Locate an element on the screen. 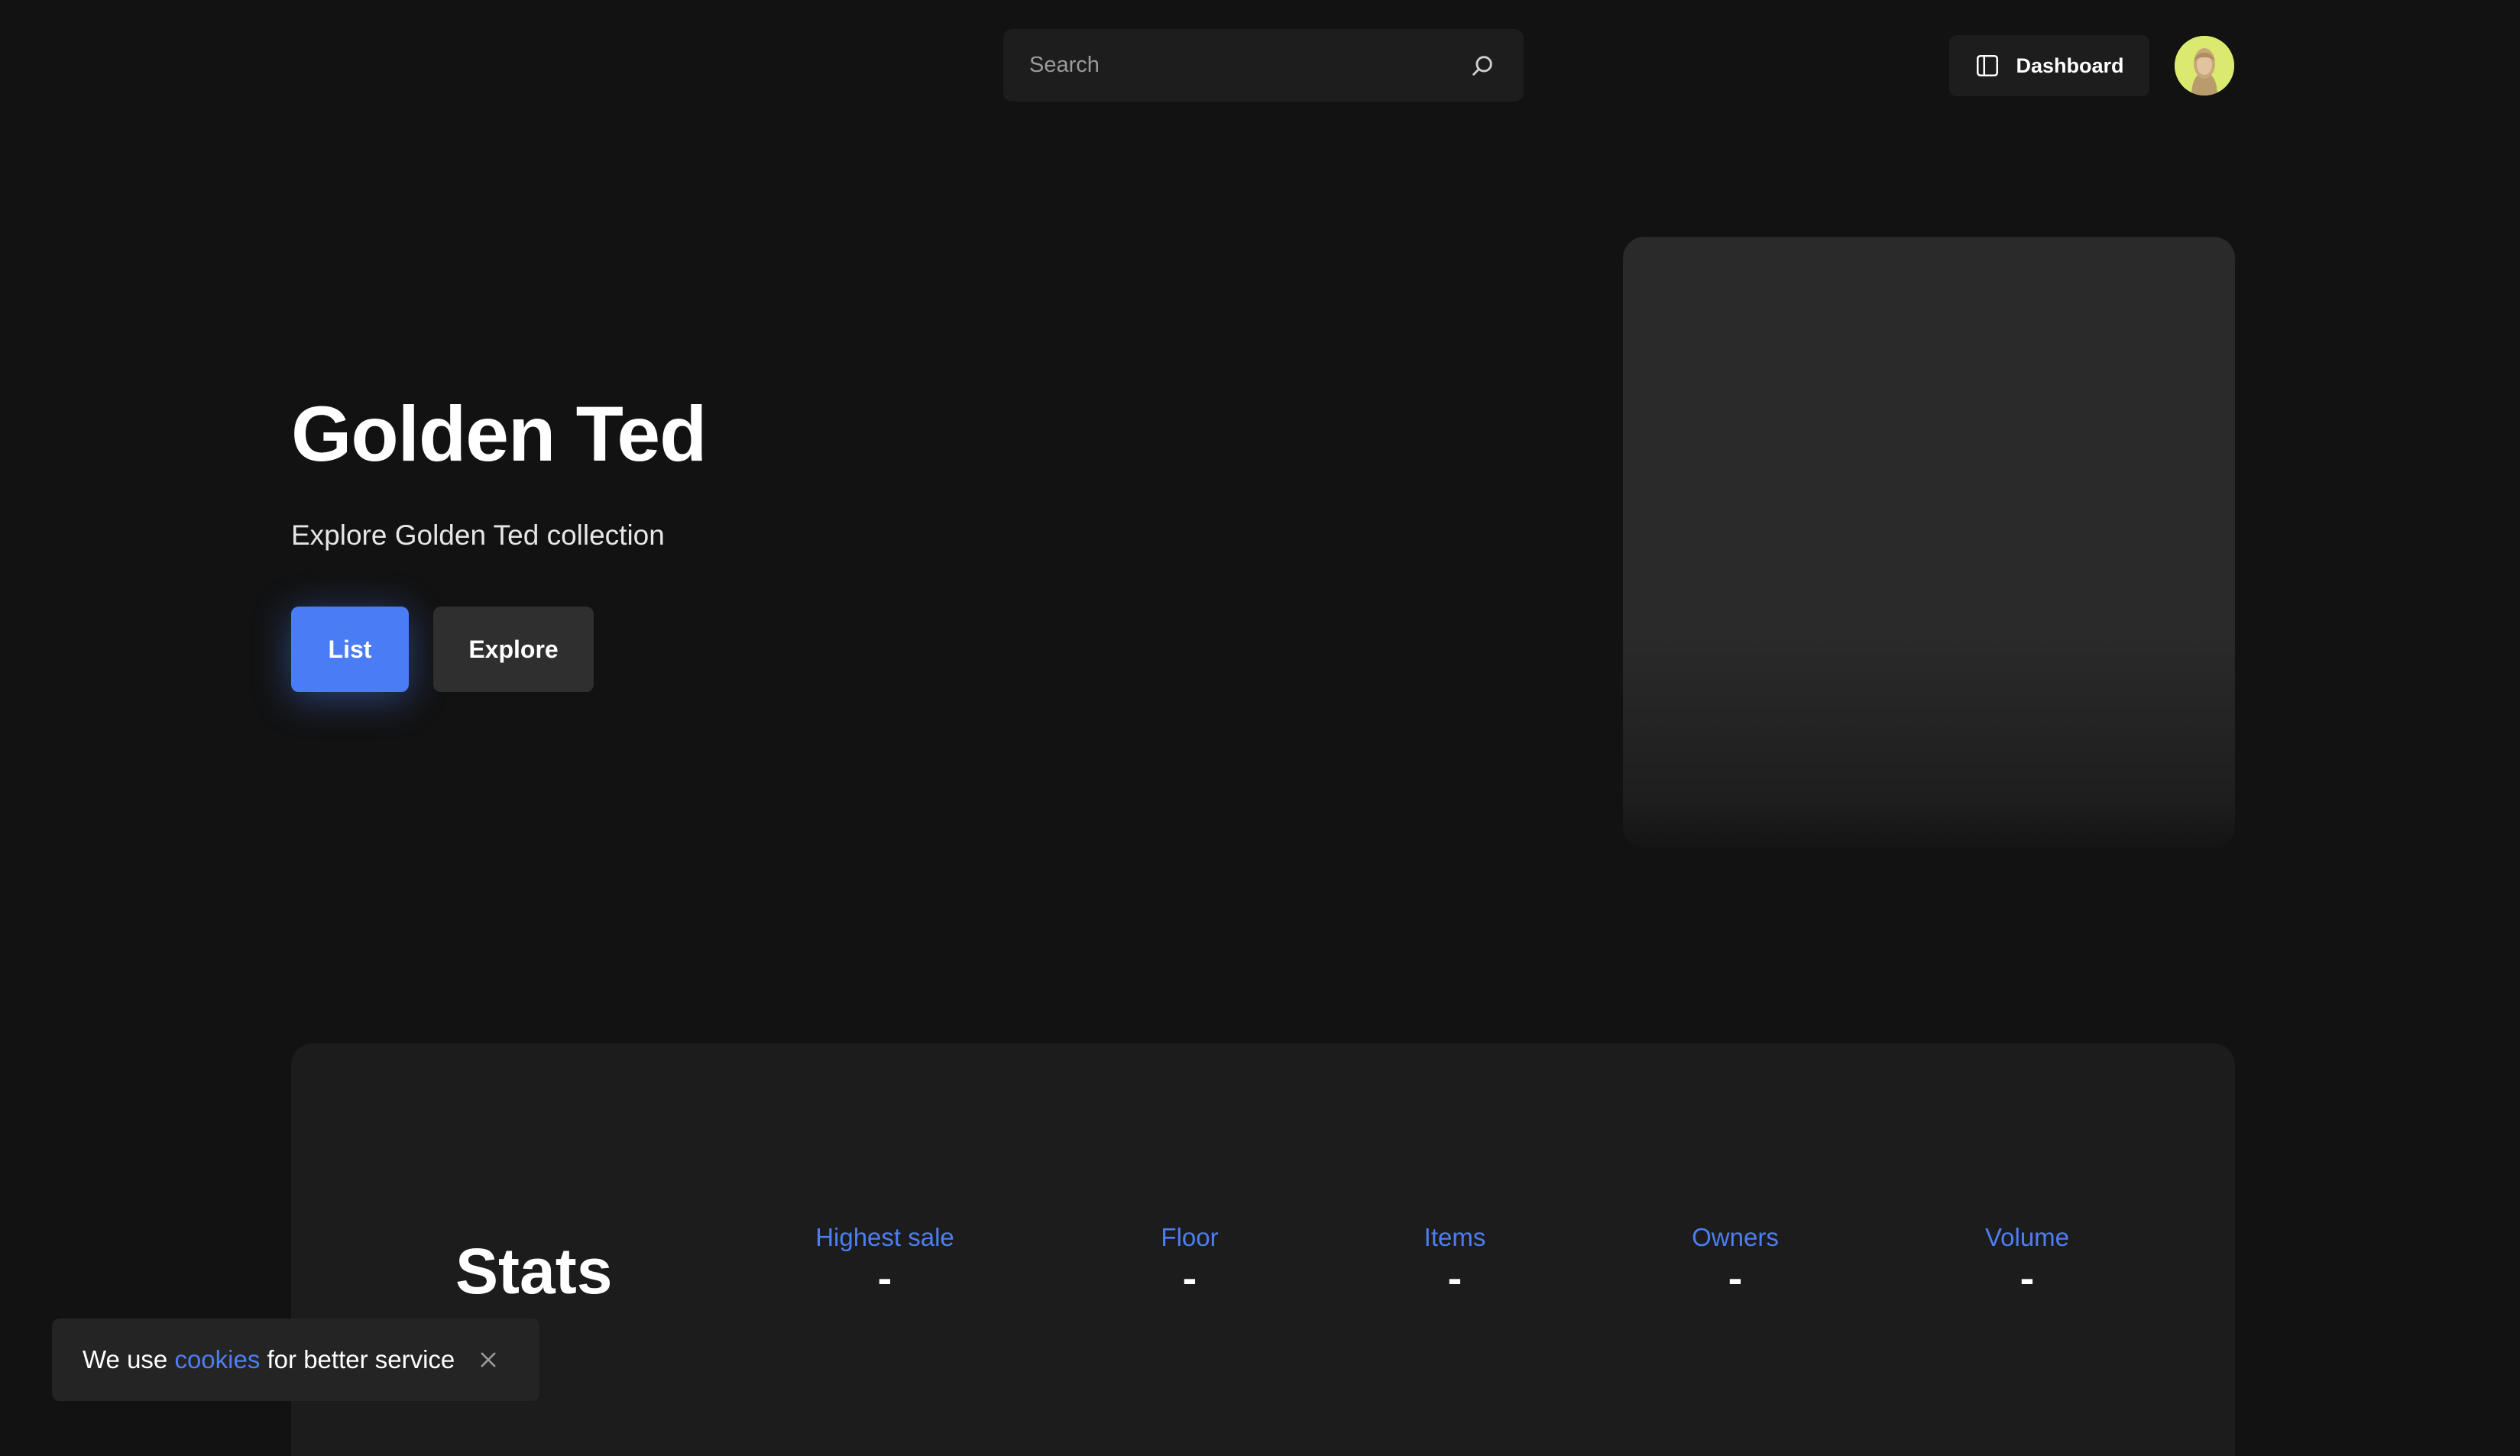  stat-items: Items - is located at coordinates (1454, 1261).